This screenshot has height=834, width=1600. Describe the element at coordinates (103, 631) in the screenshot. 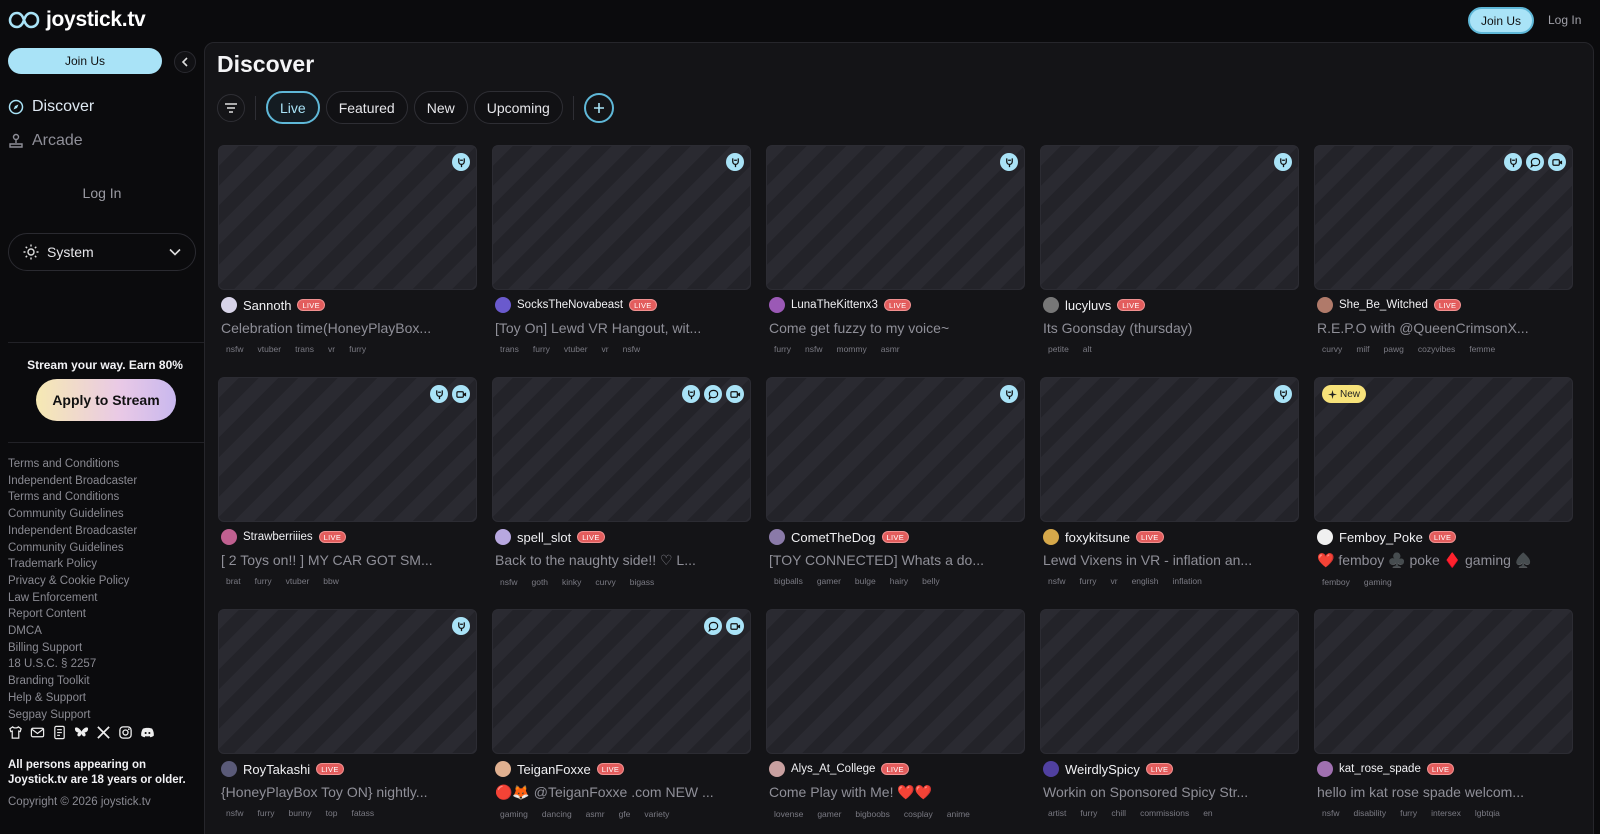

I see `footer-link: DMCA` at that location.